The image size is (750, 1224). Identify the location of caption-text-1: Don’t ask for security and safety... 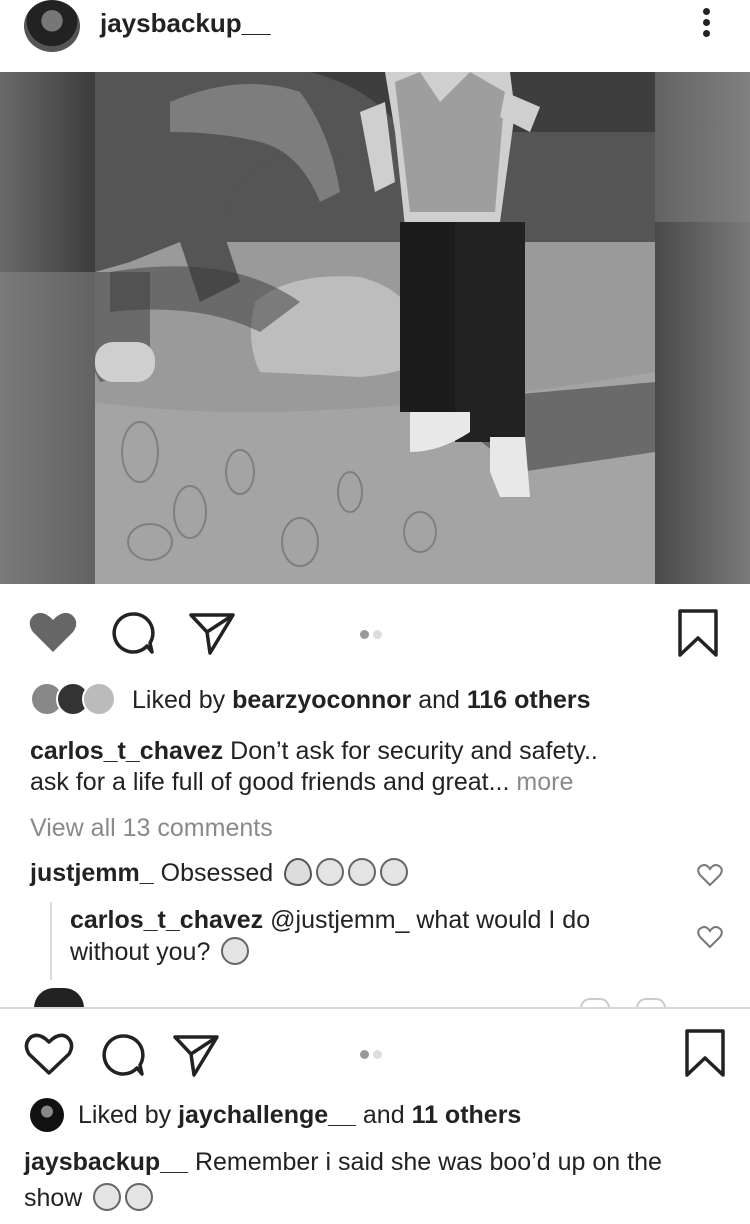
(410, 751).